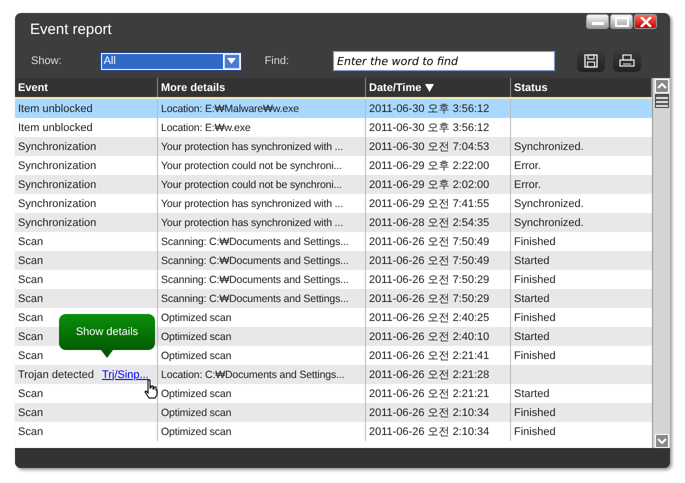  I want to click on minimize-button, so click(597, 21).